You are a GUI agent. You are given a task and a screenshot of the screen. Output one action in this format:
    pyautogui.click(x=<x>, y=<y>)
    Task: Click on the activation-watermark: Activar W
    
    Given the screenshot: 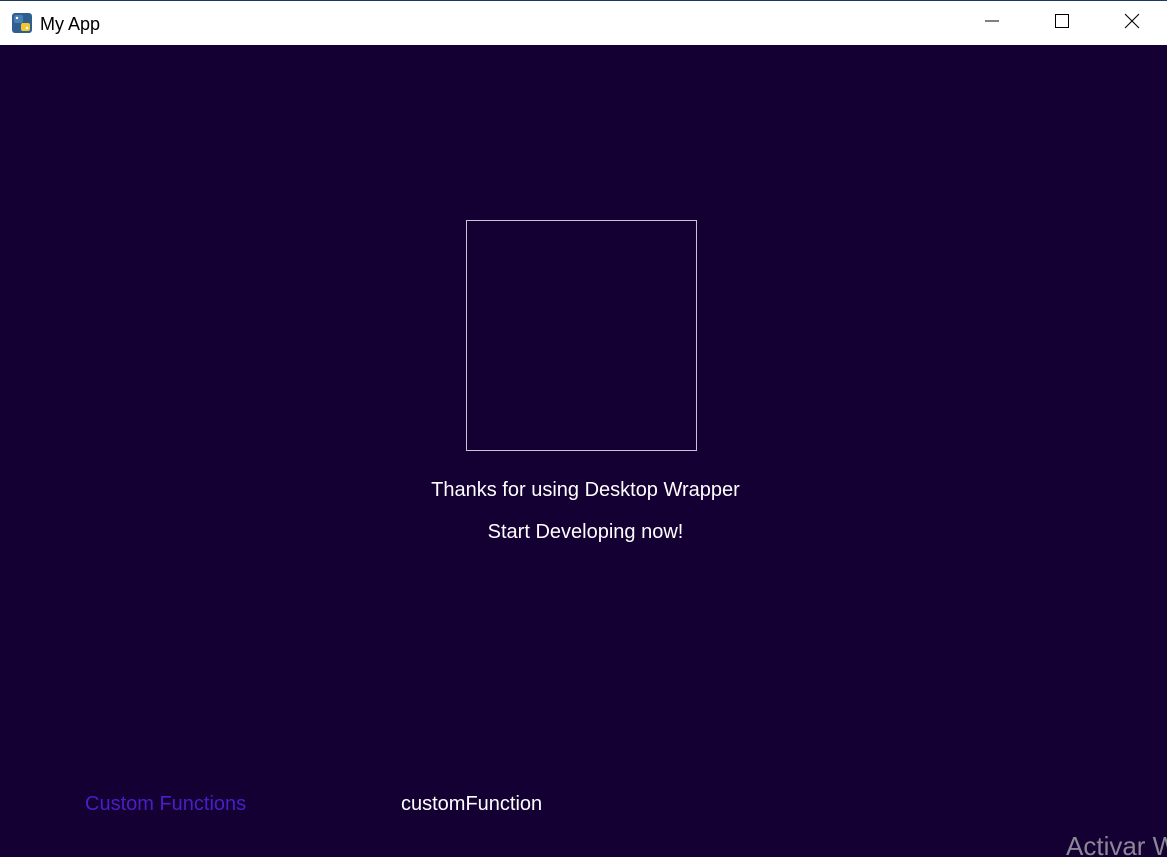 What is the action you would take?
    pyautogui.click(x=1116, y=844)
    